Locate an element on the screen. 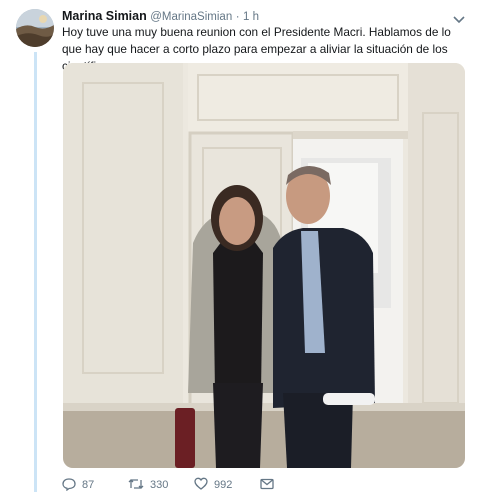  author-name: Marina Simian is located at coordinates (104, 16).